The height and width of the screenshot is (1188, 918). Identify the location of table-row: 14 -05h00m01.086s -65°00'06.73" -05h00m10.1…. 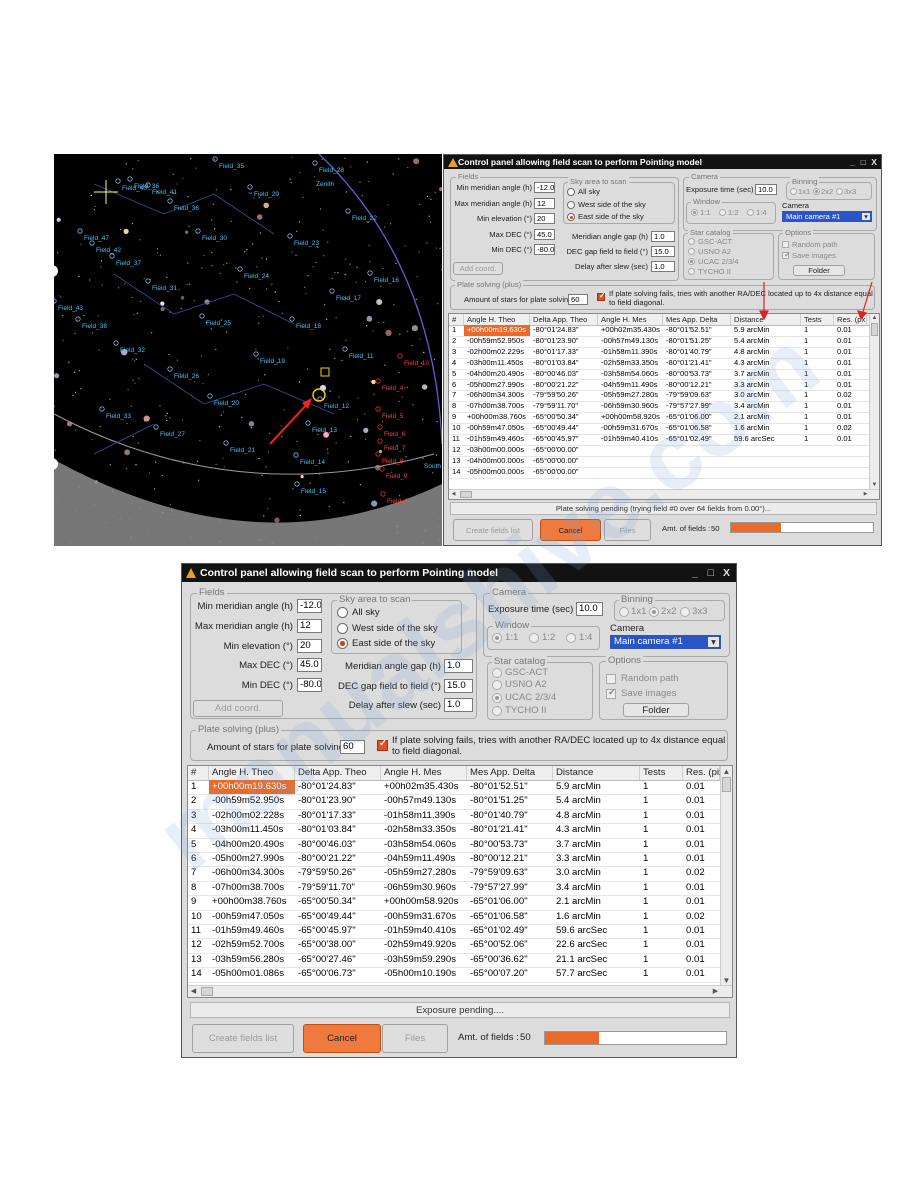
(454, 975).